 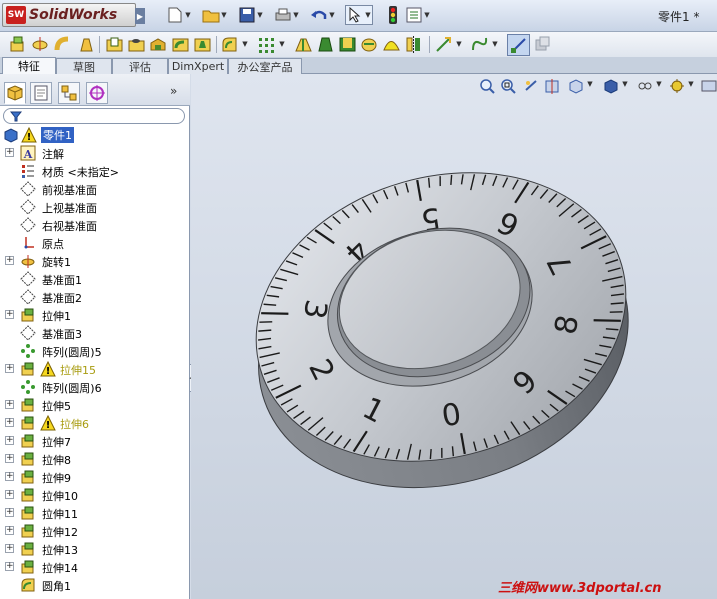 I want to click on tree-item-label: 阵列(圆周)5, so click(x=72, y=352).